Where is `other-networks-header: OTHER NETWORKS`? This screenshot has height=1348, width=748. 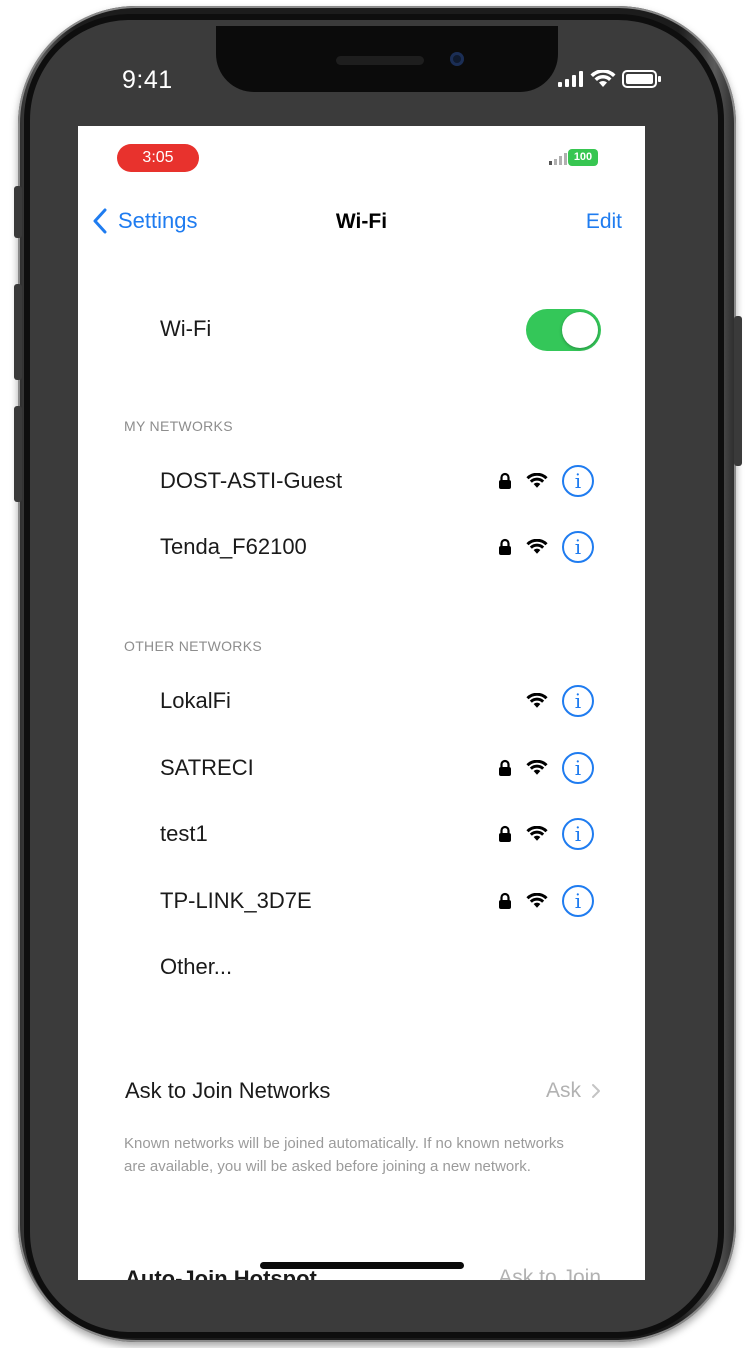 other-networks-header: OTHER NETWORKS is located at coordinates (193, 646).